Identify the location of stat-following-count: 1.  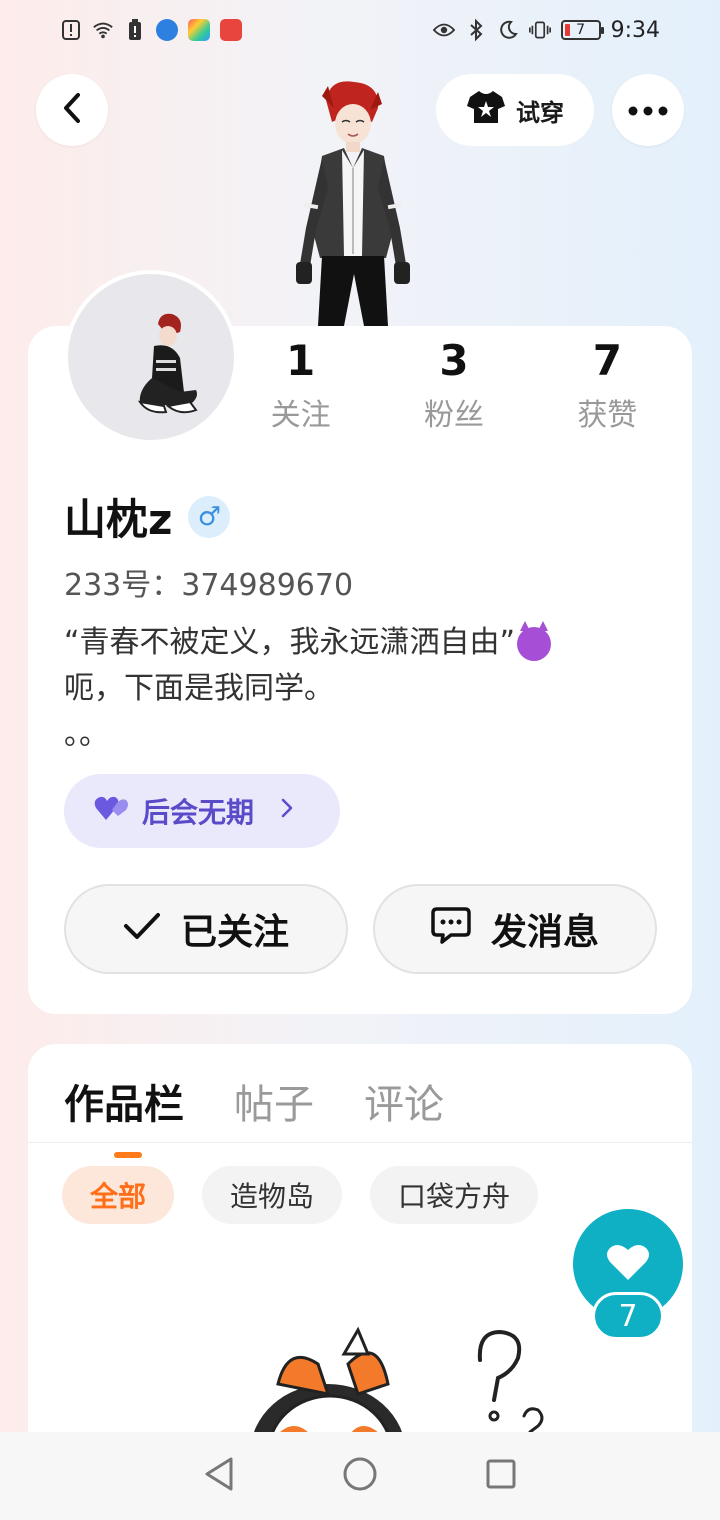
(301, 360).